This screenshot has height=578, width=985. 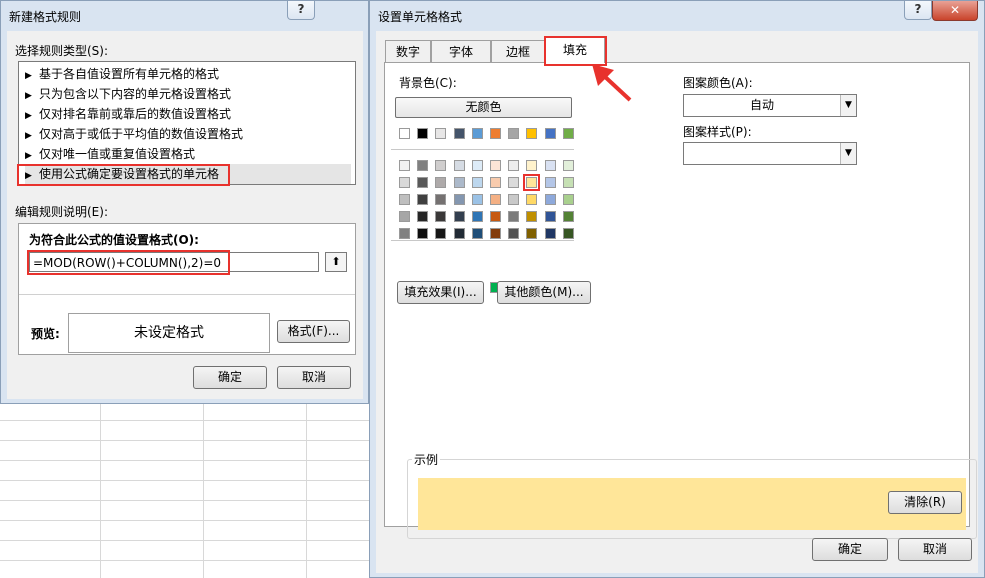 I want to click on no-color-button: 无颜色, so click(x=483, y=107).